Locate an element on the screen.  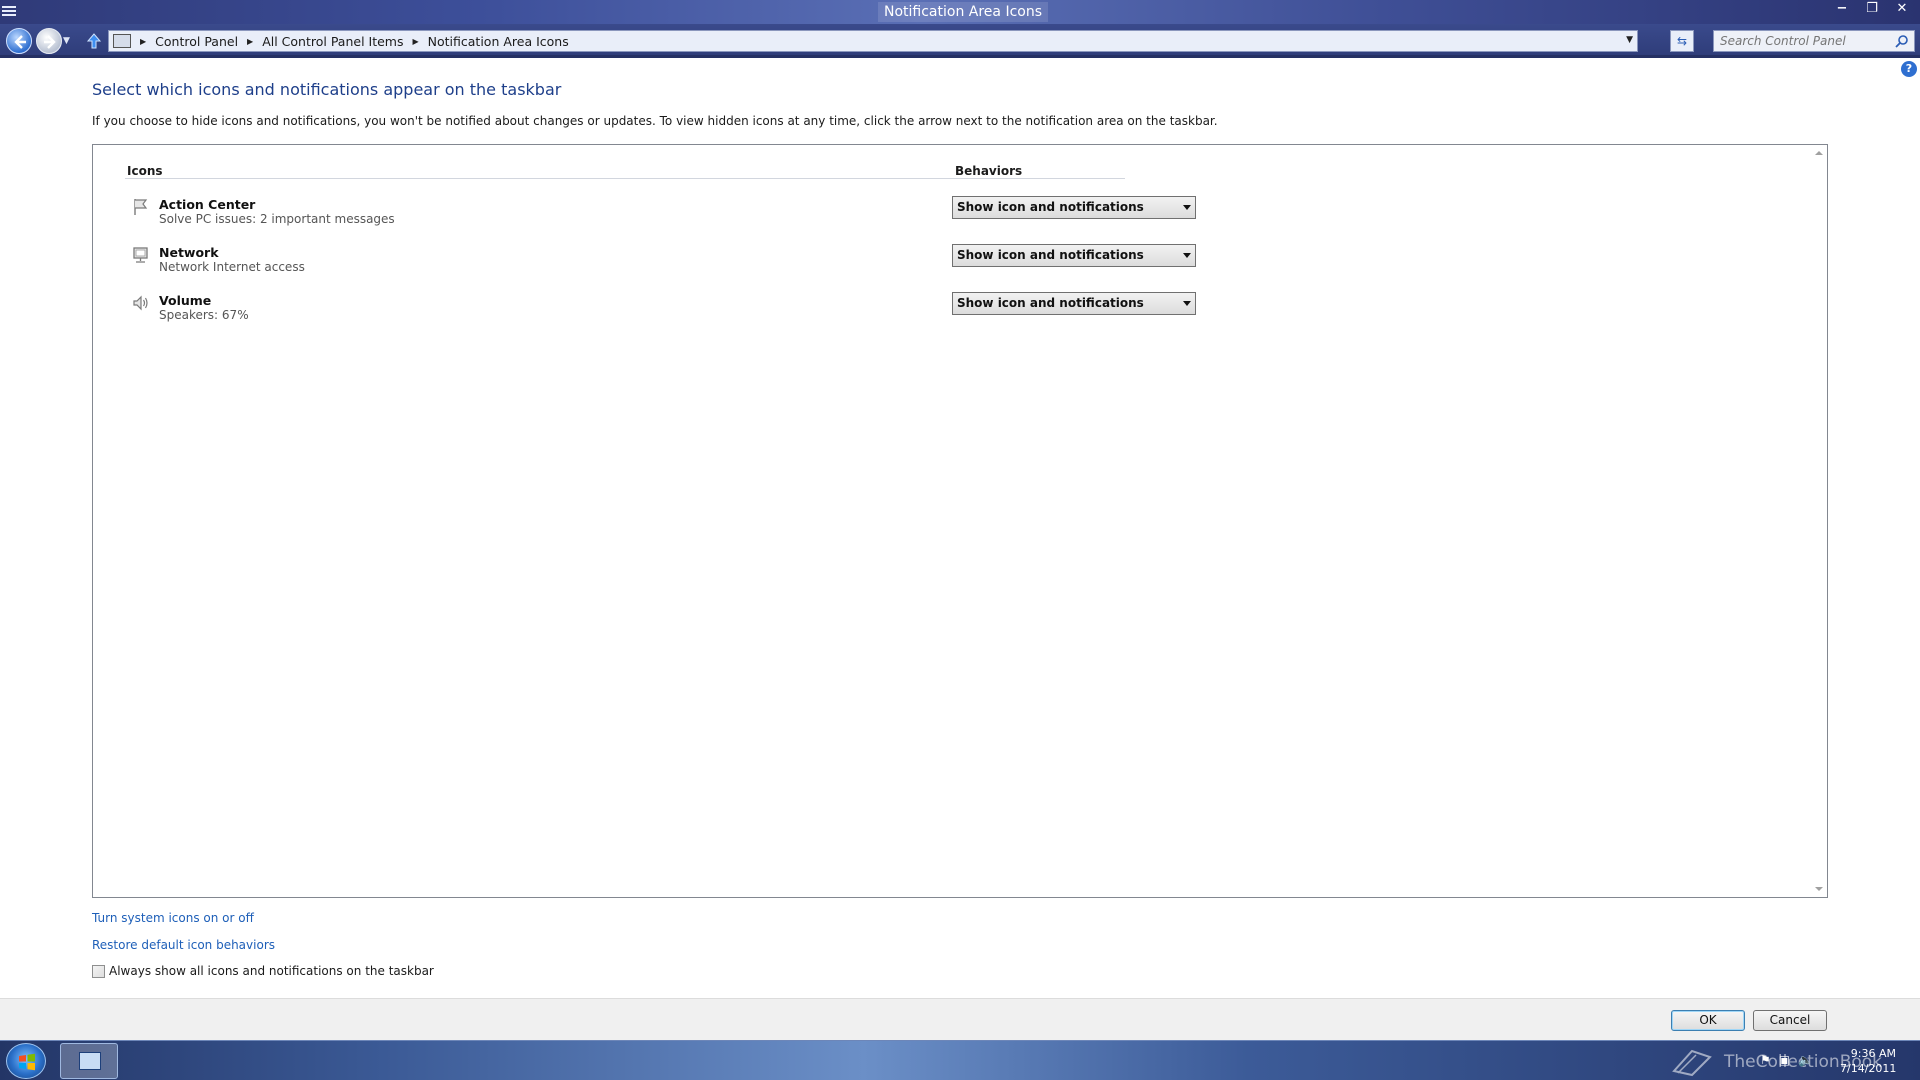
book-logo-icon is located at coordinates (1692, 1063).